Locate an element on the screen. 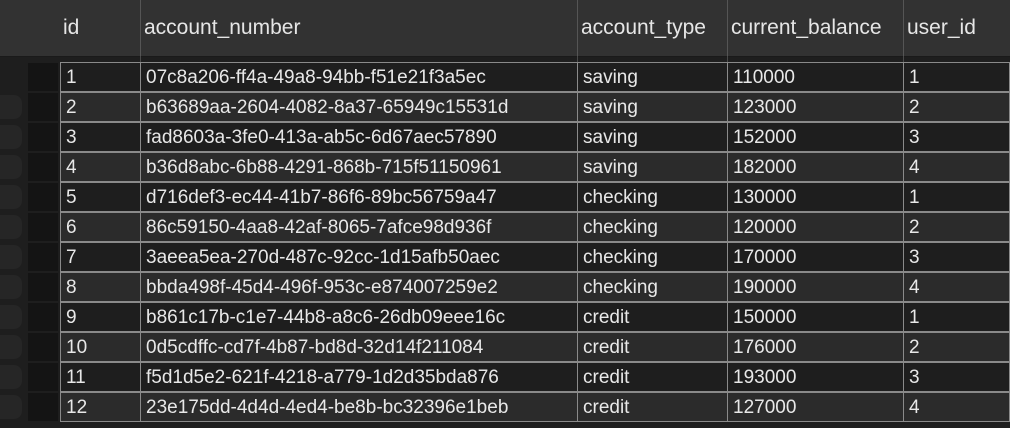 This screenshot has width=1010, height=428. cell-current-balance: 176000 is located at coordinates (815, 347).